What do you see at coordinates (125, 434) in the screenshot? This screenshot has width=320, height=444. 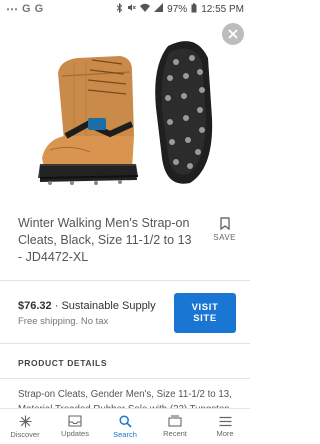 I see `nav-label: Search` at bounding box center [125, 434].